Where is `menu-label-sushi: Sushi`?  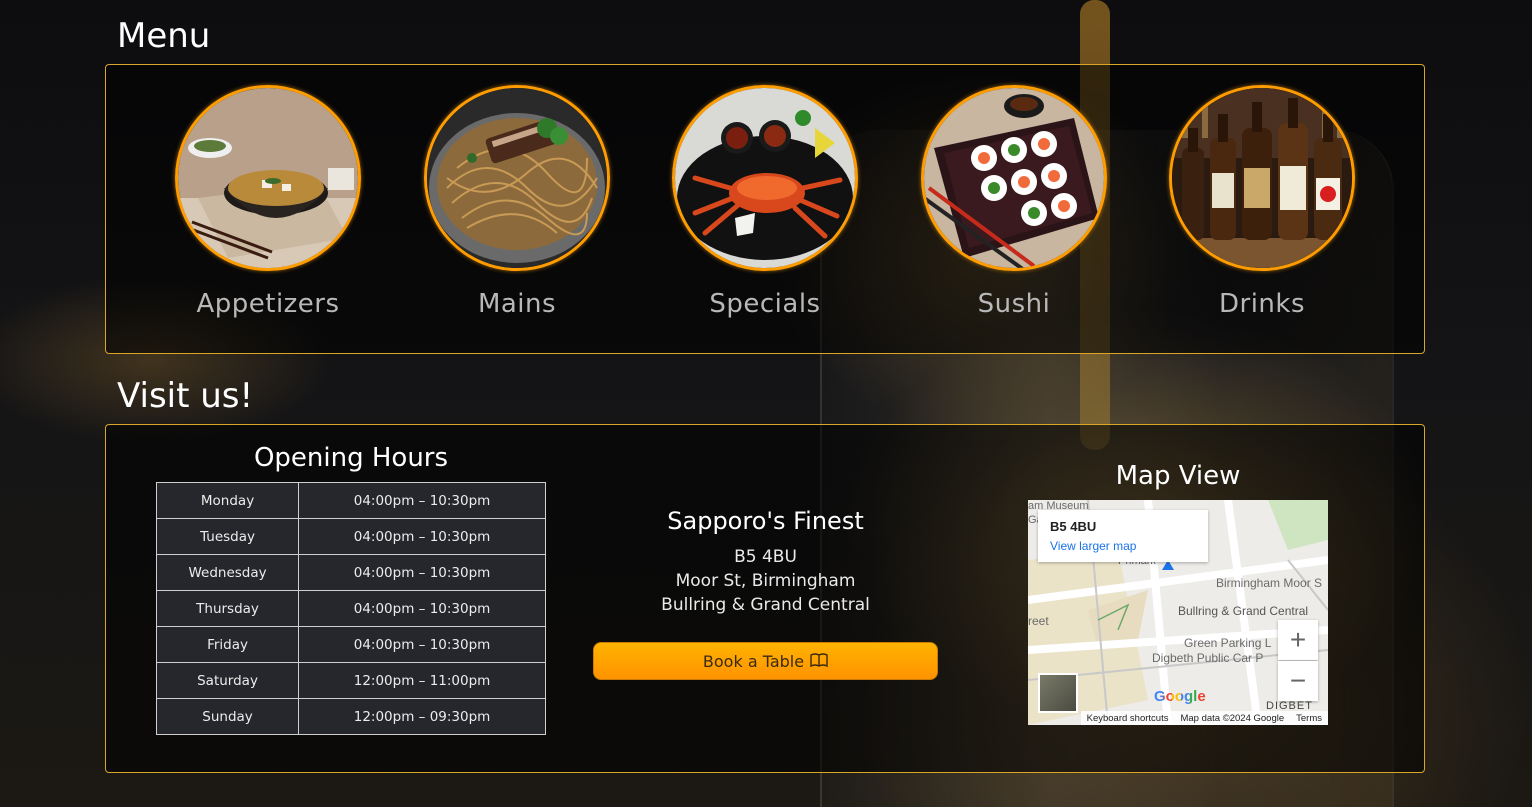
menu-label-sushi: Sushi is located at coordinates (1014, 304).